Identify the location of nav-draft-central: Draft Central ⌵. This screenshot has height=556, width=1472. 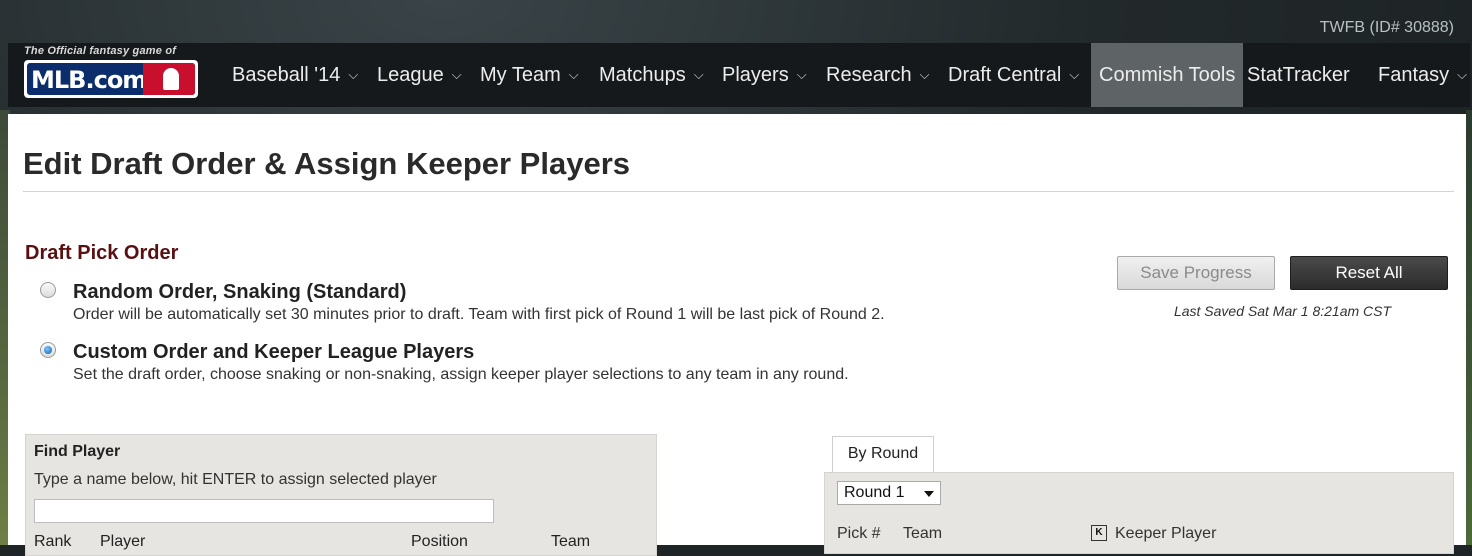
(1013, 75).